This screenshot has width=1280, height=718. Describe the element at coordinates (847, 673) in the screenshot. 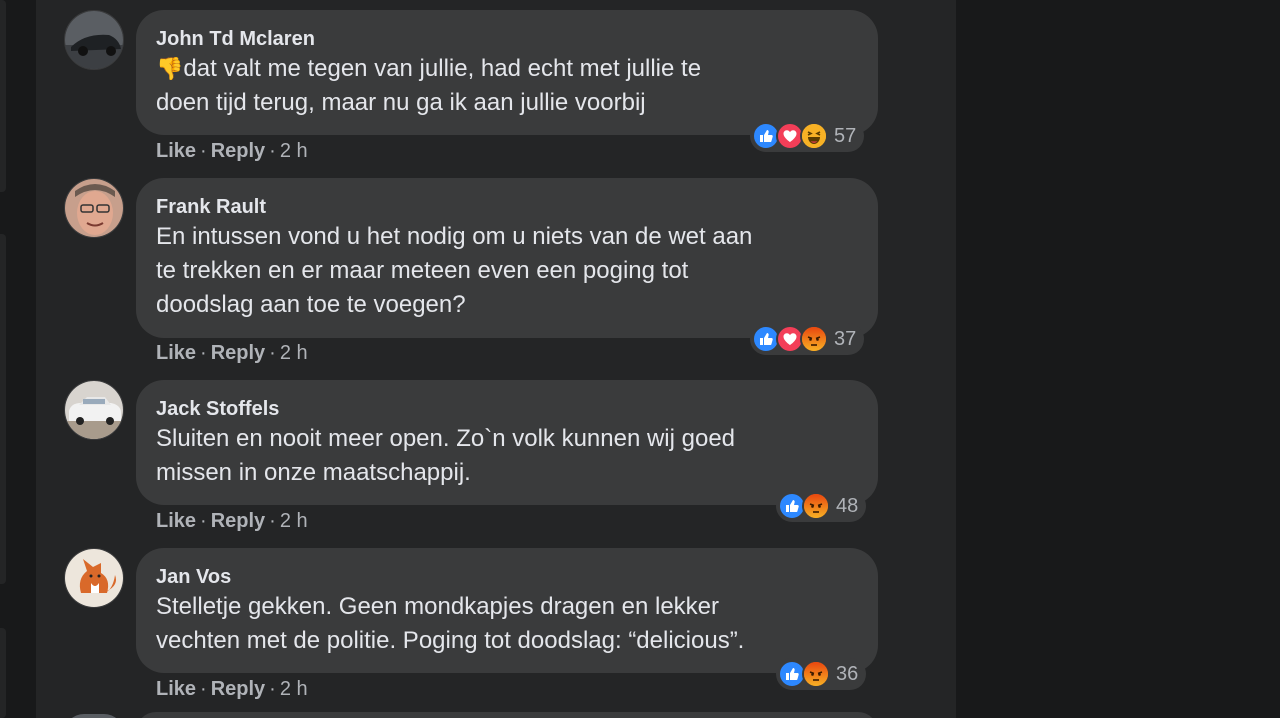

I see `reaction-count: 36` at that location.